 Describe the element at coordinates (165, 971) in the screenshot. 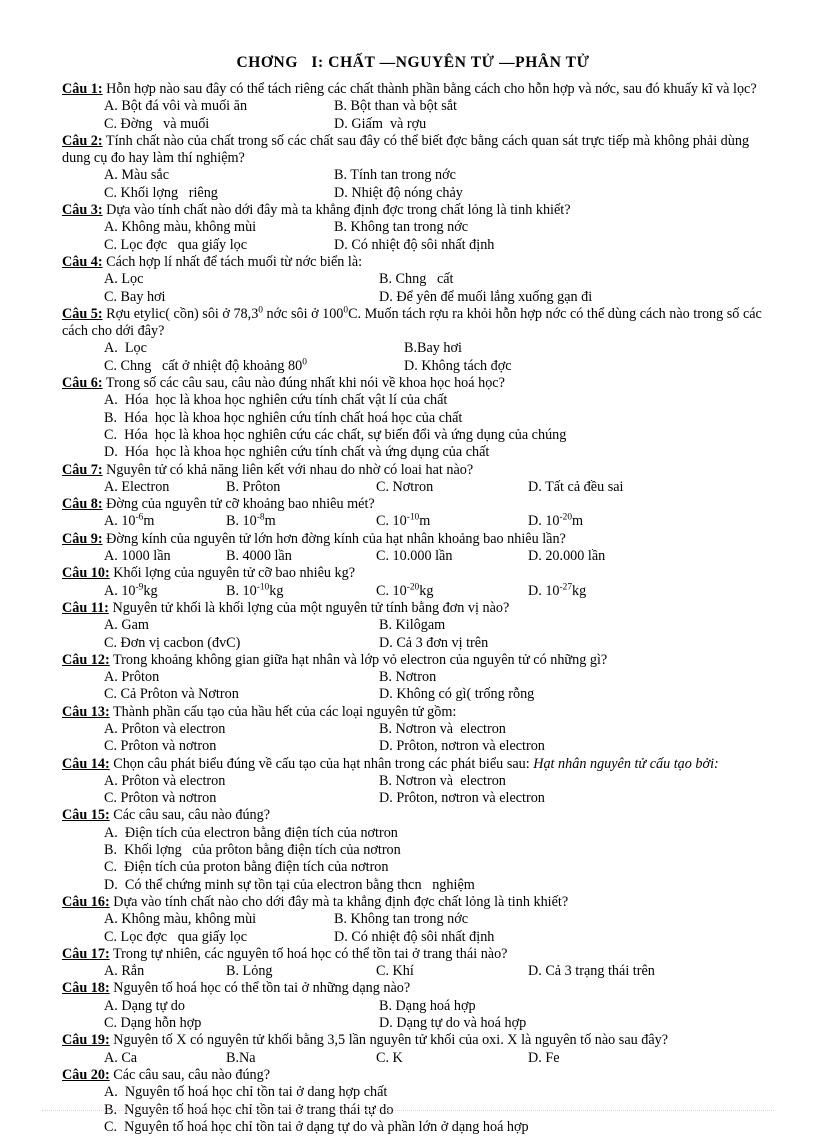

I see `option-item: A. Rắn` at that location.